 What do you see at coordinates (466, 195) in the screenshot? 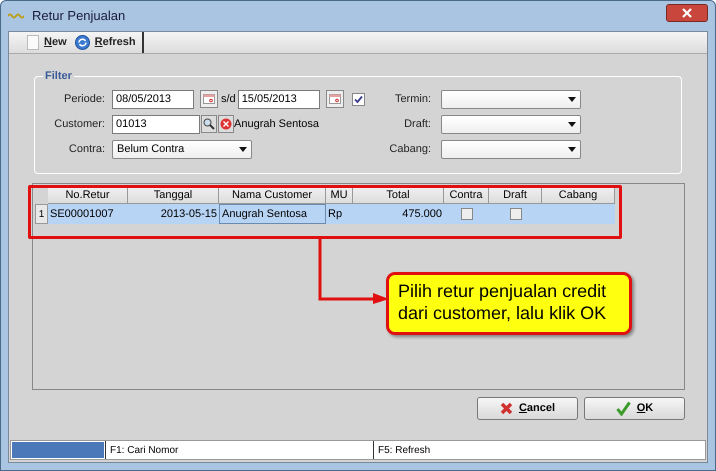
I see `column-header: Contra` at bounding box center [466, 195].